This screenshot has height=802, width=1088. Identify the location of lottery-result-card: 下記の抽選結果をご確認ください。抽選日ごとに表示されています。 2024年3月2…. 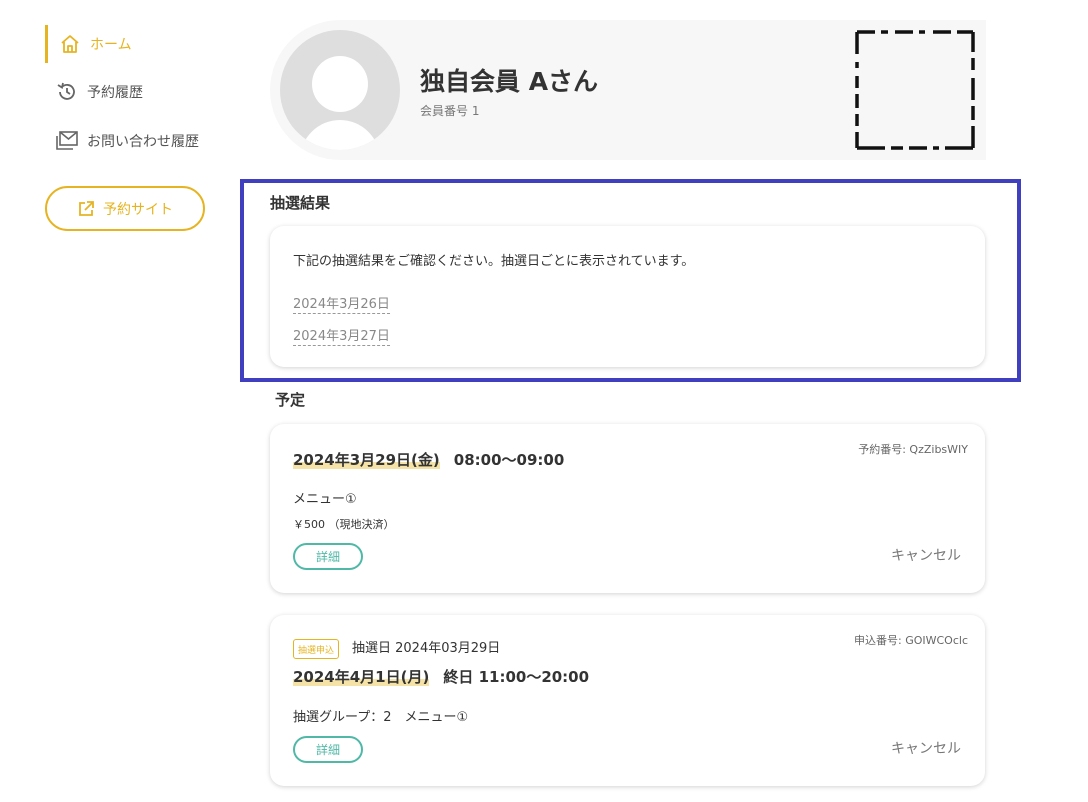
(627, 296).